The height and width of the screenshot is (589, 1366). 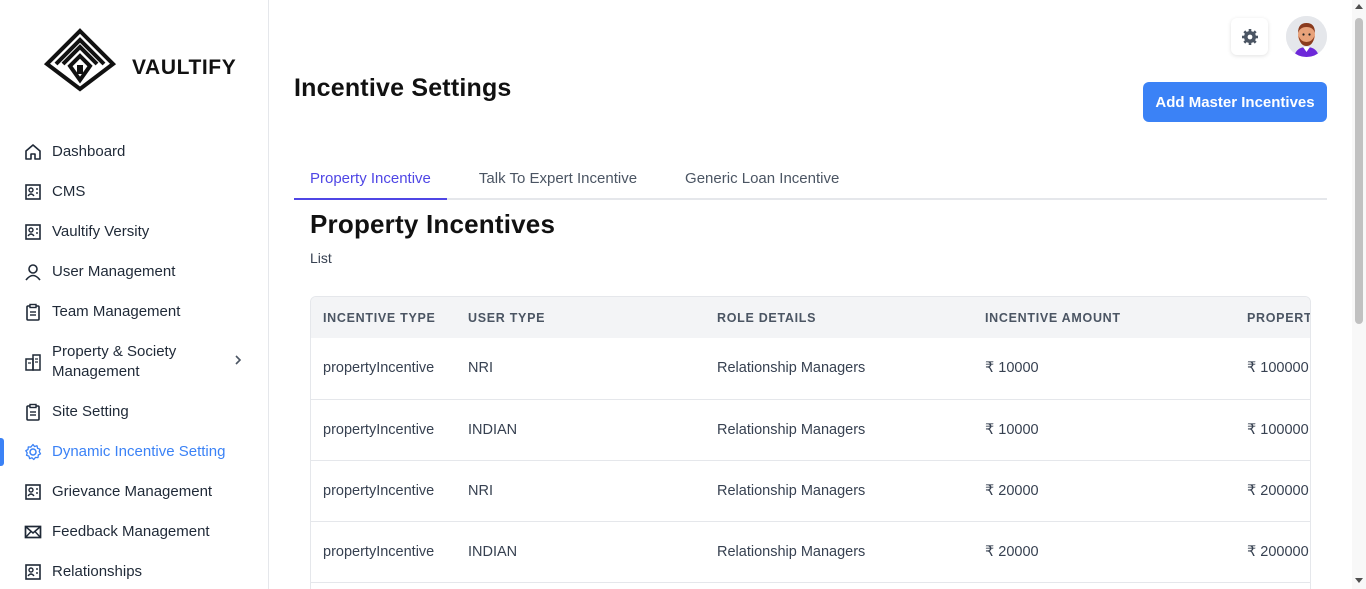 I want to click on vaultify-logo-icon, so click(x=80, y=60).